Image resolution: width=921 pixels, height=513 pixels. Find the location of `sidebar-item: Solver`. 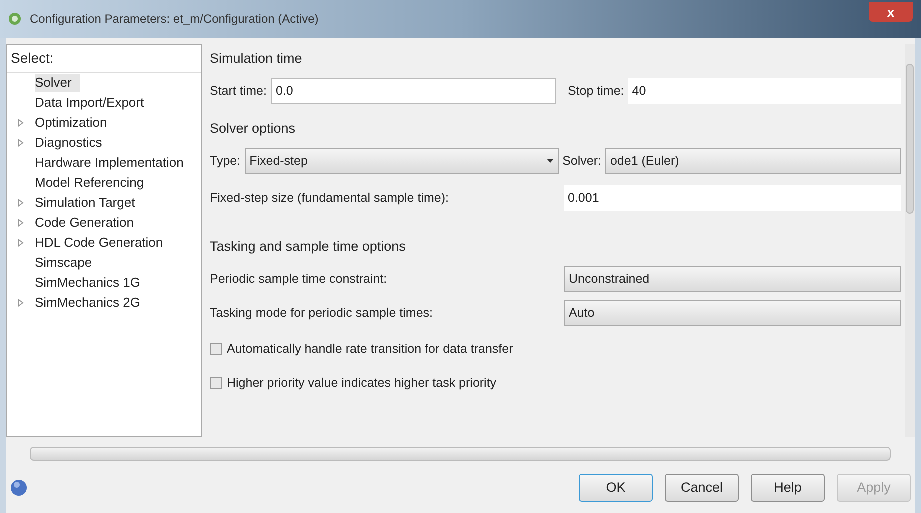

sidebar-item: Solver is located at coordinates (57, 83).